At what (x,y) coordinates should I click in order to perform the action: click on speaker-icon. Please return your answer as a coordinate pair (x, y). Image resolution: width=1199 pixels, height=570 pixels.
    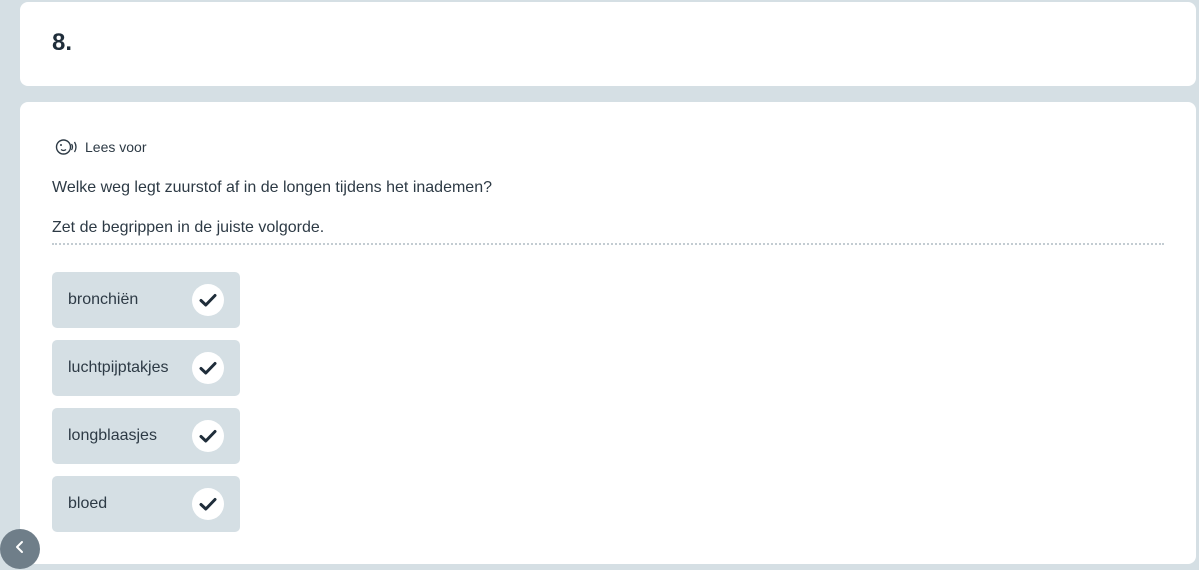
    Looking at the image, I should click on (67, 147).